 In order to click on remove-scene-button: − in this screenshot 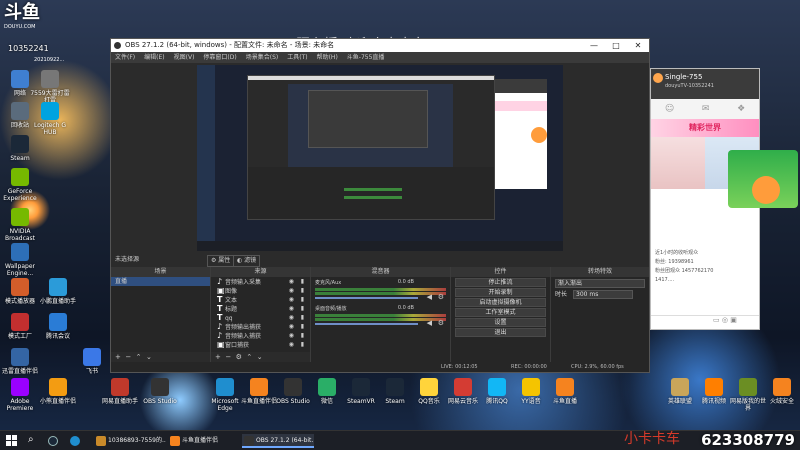, I will do `click(128, 357)`.